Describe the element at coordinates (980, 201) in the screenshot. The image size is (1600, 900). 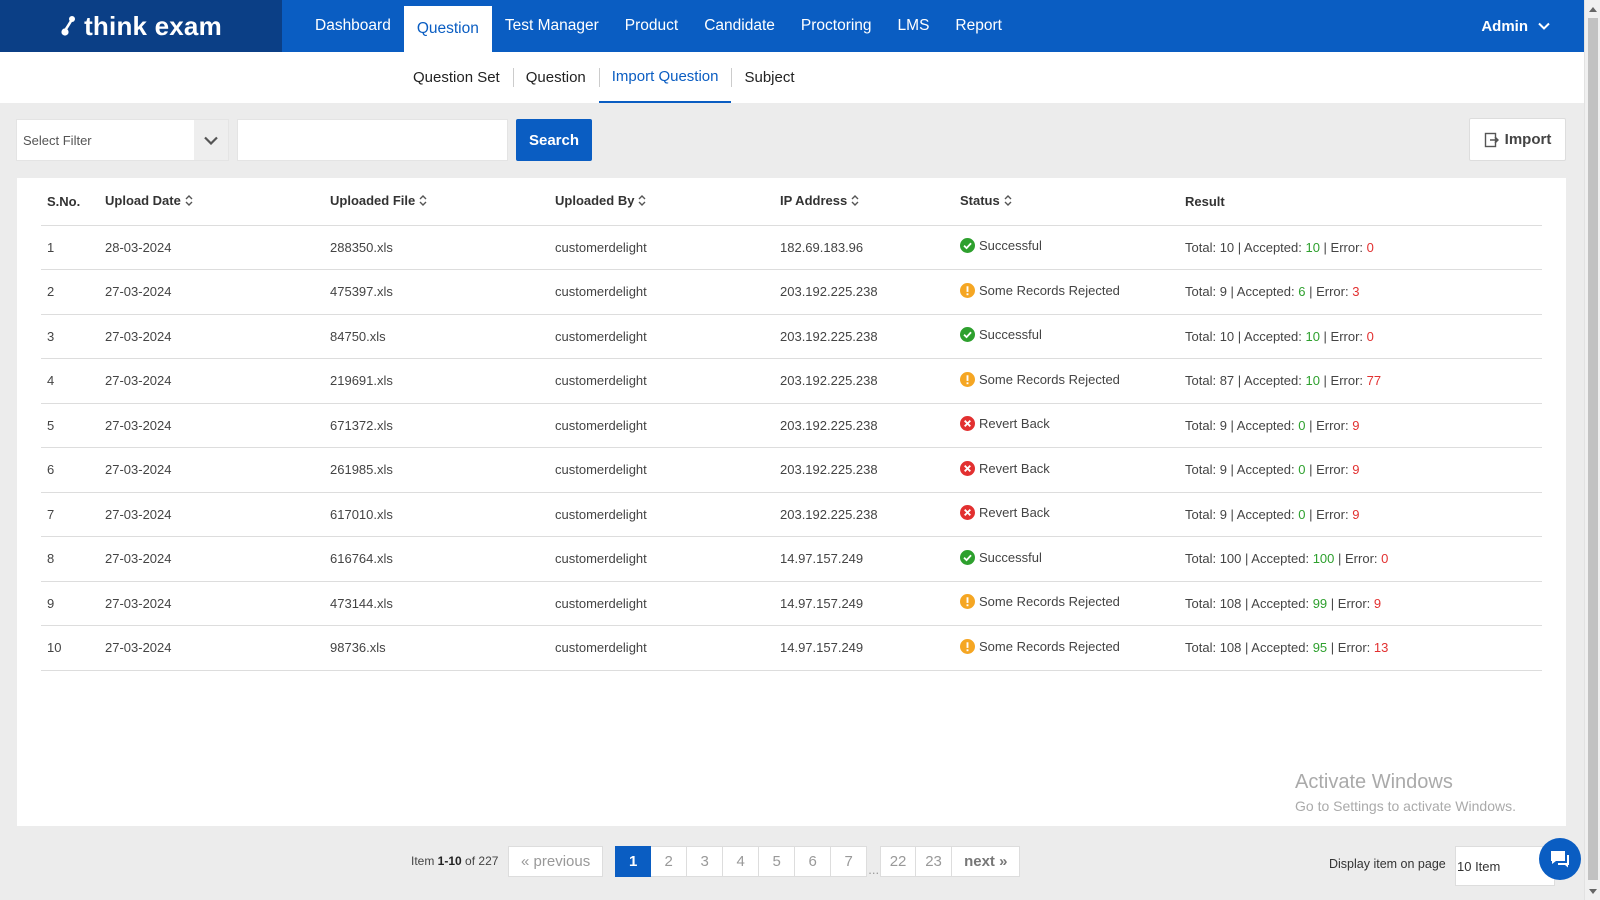
I see `col-status-label: Status` at that location.